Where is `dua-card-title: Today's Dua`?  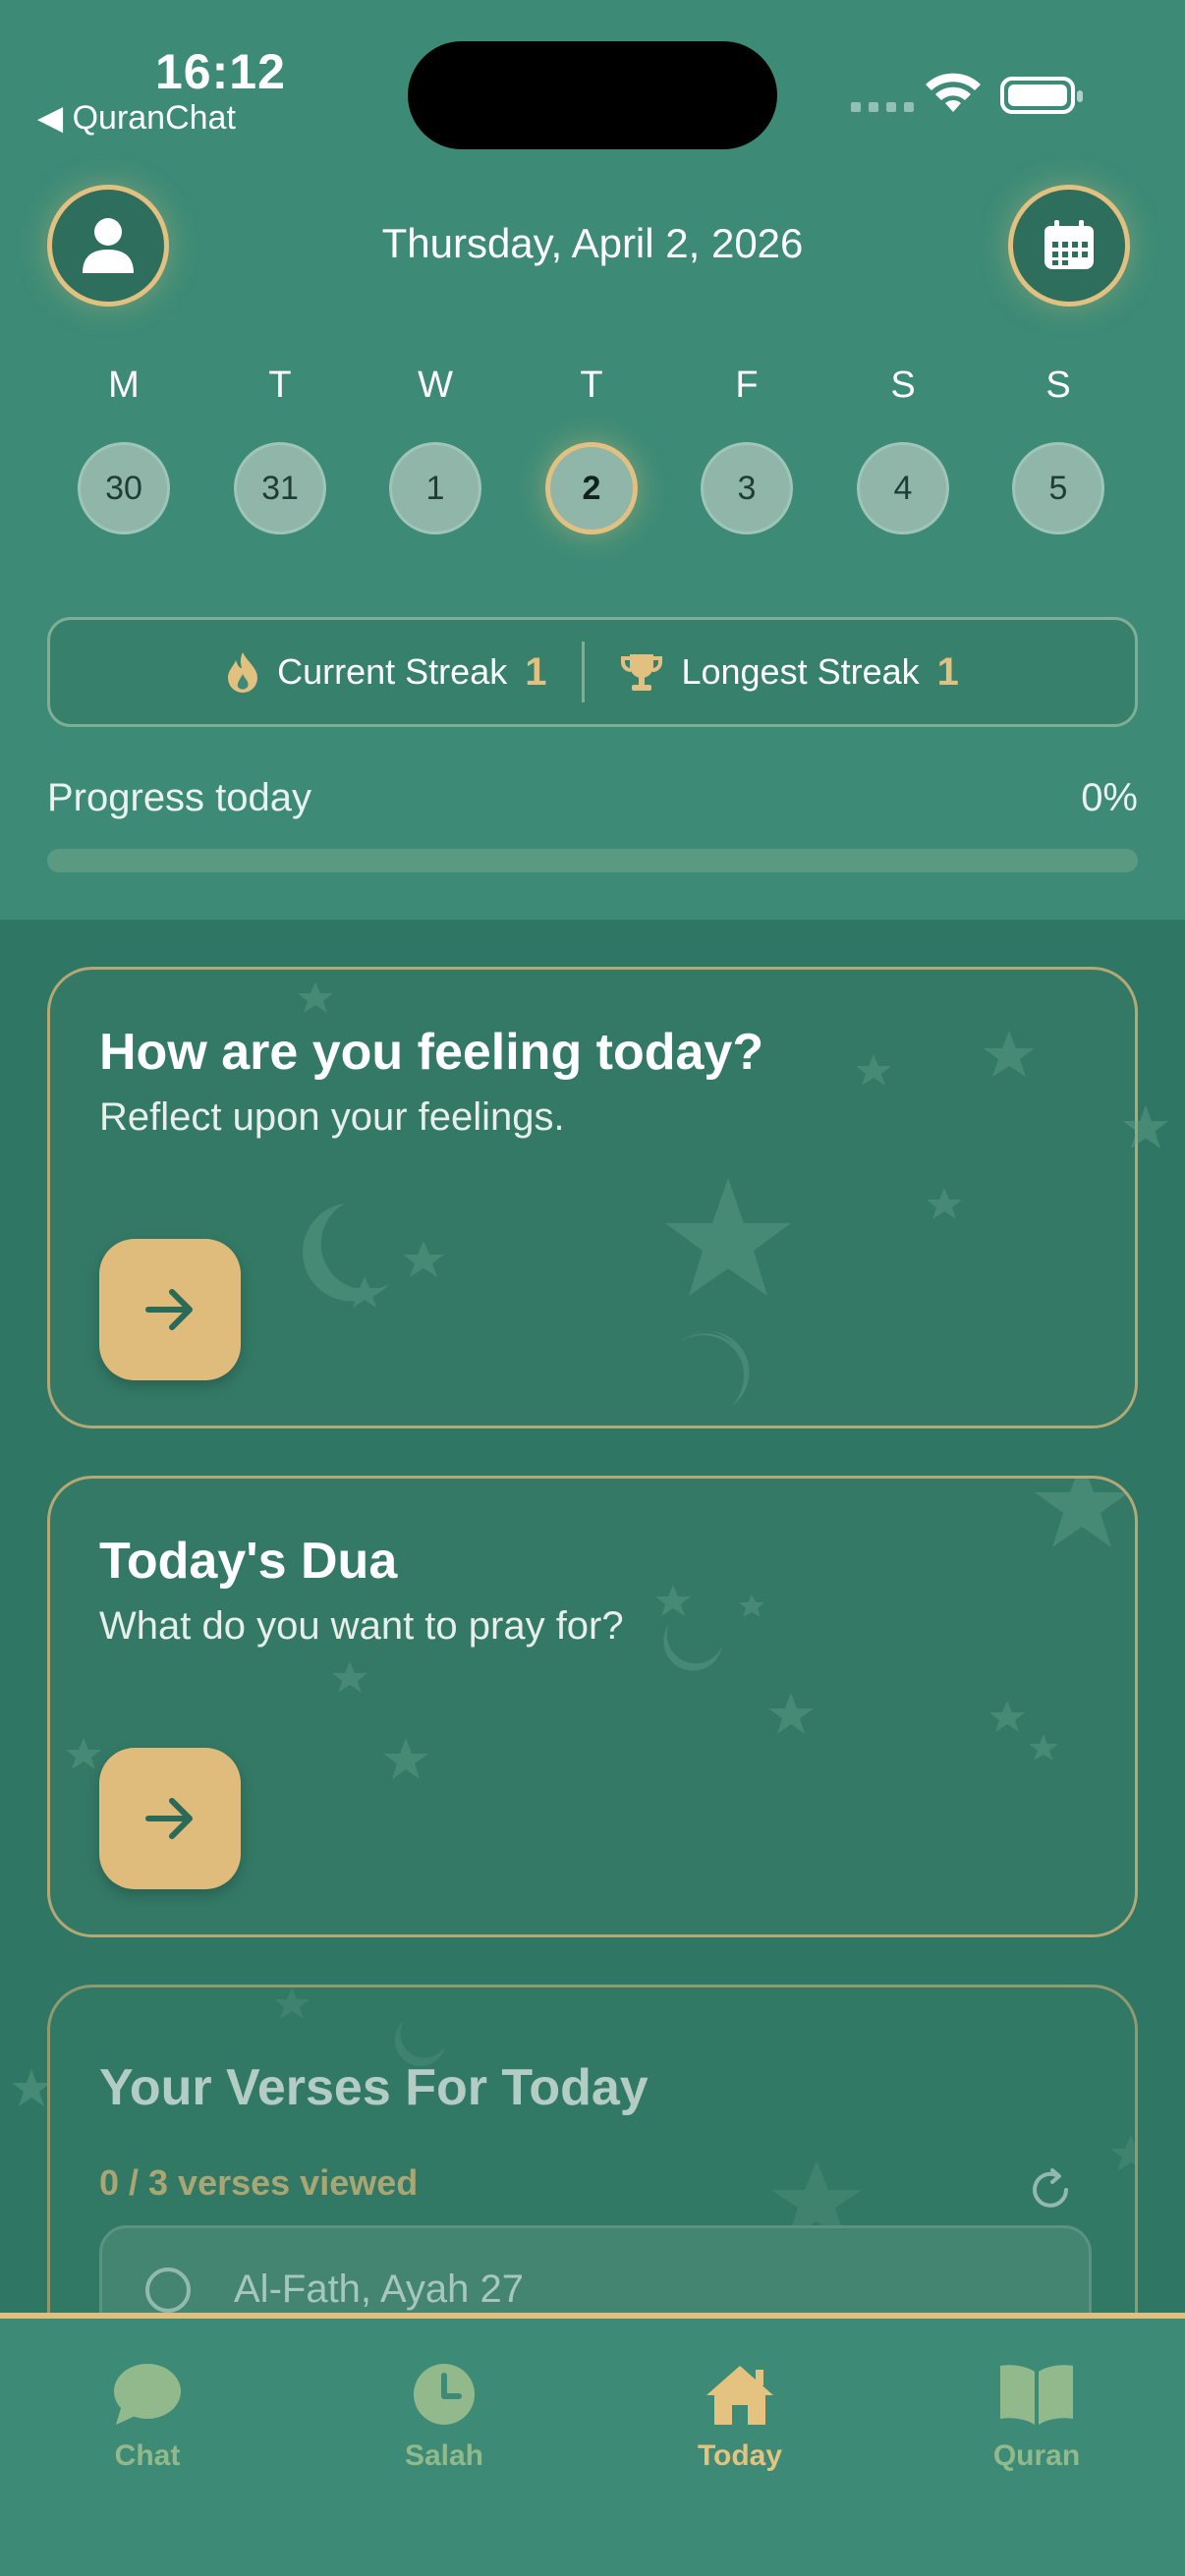
dua-card-title: Today's Dua is located at coordinates (249, 1561).